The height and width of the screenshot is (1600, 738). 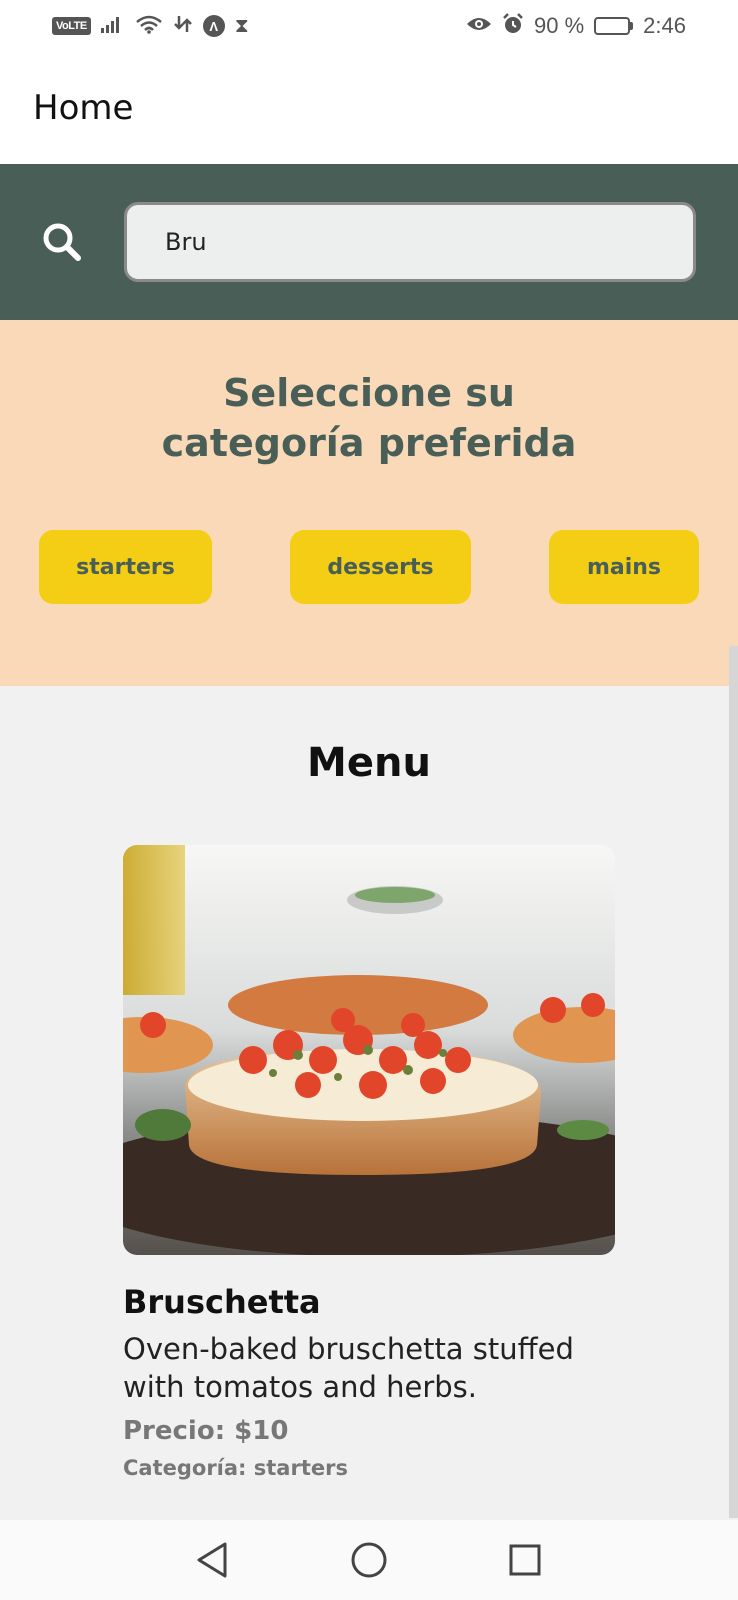 I want to click on status-right: 90 % 2:46, so click(x=576, y=26).